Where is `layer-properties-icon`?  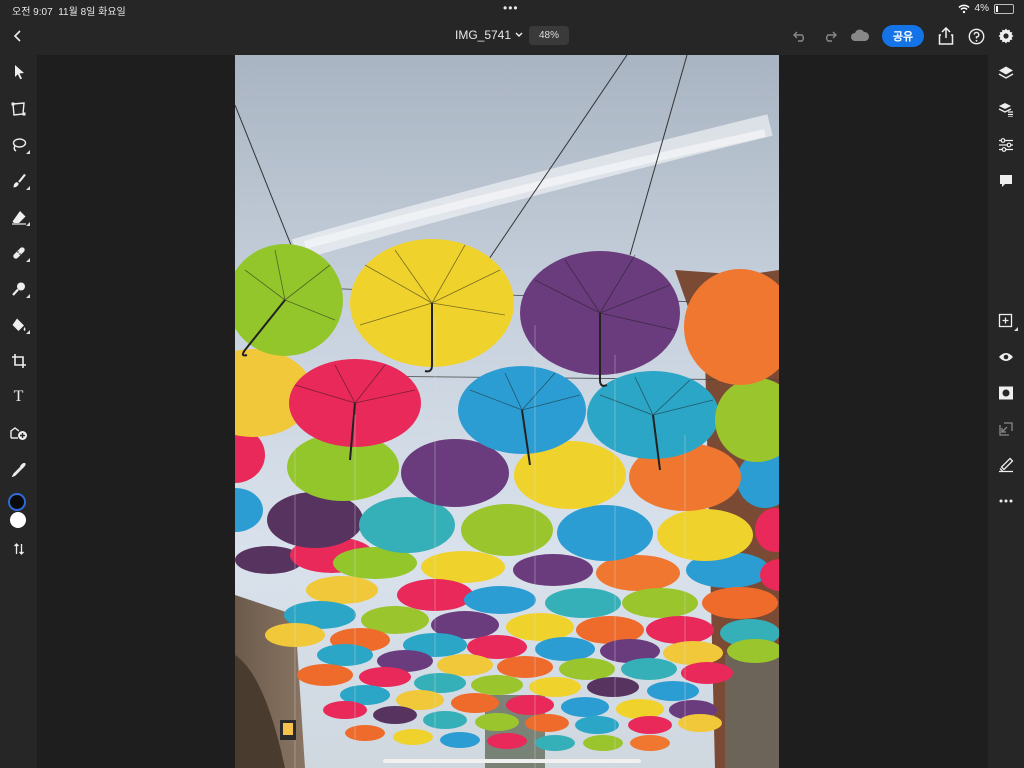
layer-properties-icon is located at coordinates (1006, 109).